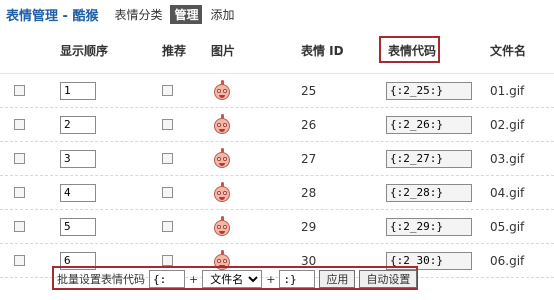 The image size is (554, 300). Describe the element at coordinates (309, 226) in the screenshot. I see `emoticon-id: 29` at that location.